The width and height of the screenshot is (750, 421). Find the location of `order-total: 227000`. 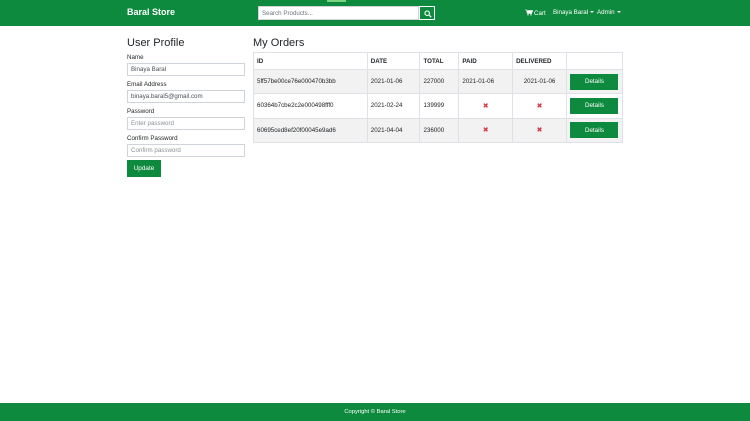

order-total: 227000 is located at coordinates (439, 81).